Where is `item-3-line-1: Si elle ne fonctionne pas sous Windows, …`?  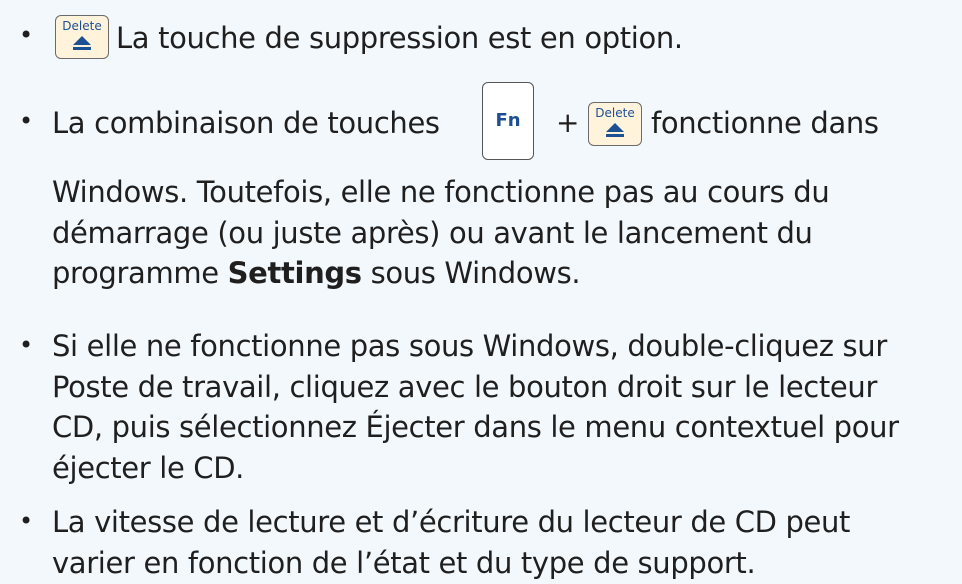
item-3-line-1: Si elle ne fonctionne pas sous Windows, … is located at coordinates (469, 346).